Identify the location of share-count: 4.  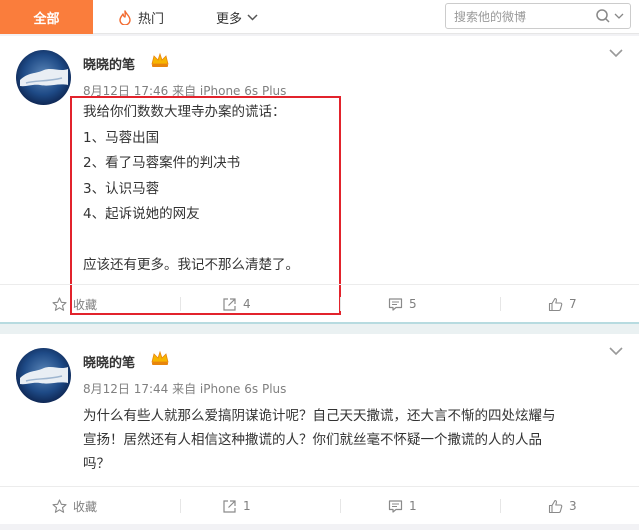
(247, 304).